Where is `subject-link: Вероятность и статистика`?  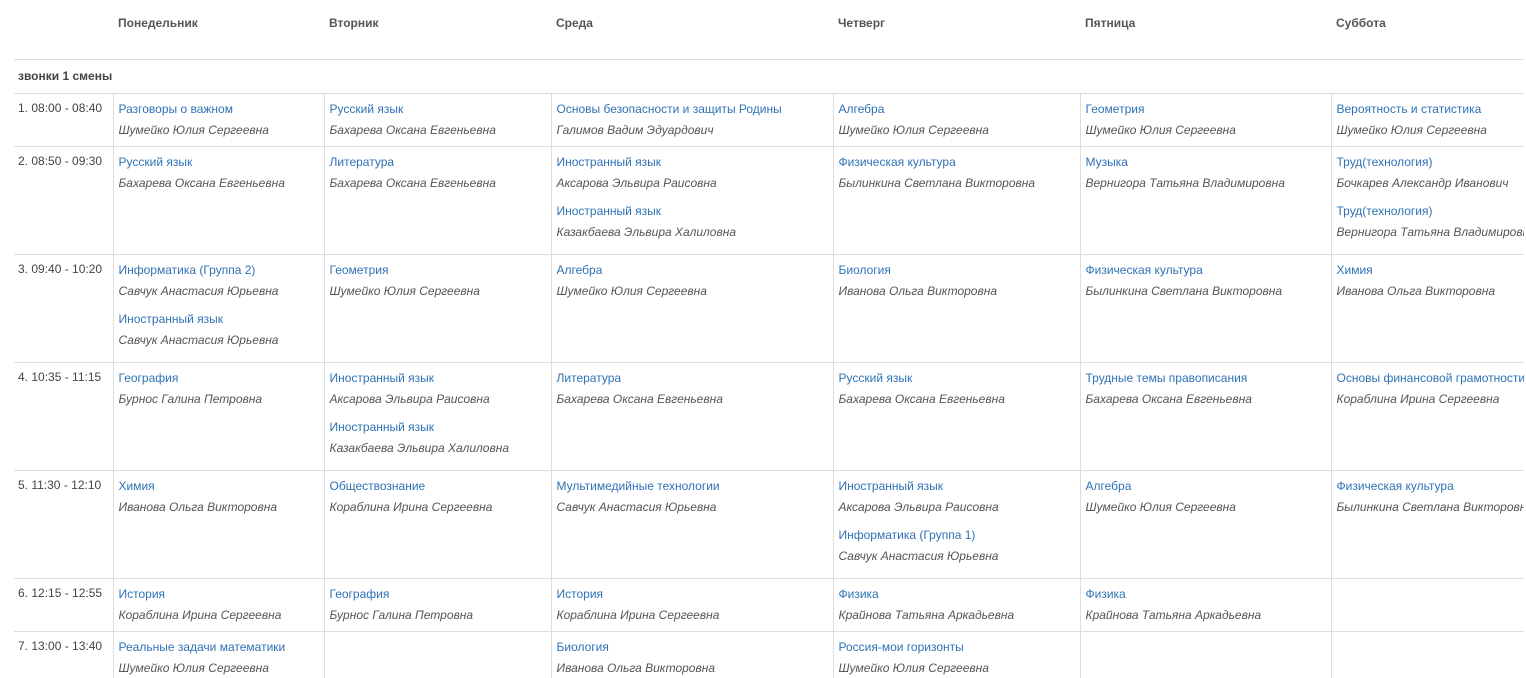
subject-link: Вероятность и статистика is located at coordinates (1431, 109).